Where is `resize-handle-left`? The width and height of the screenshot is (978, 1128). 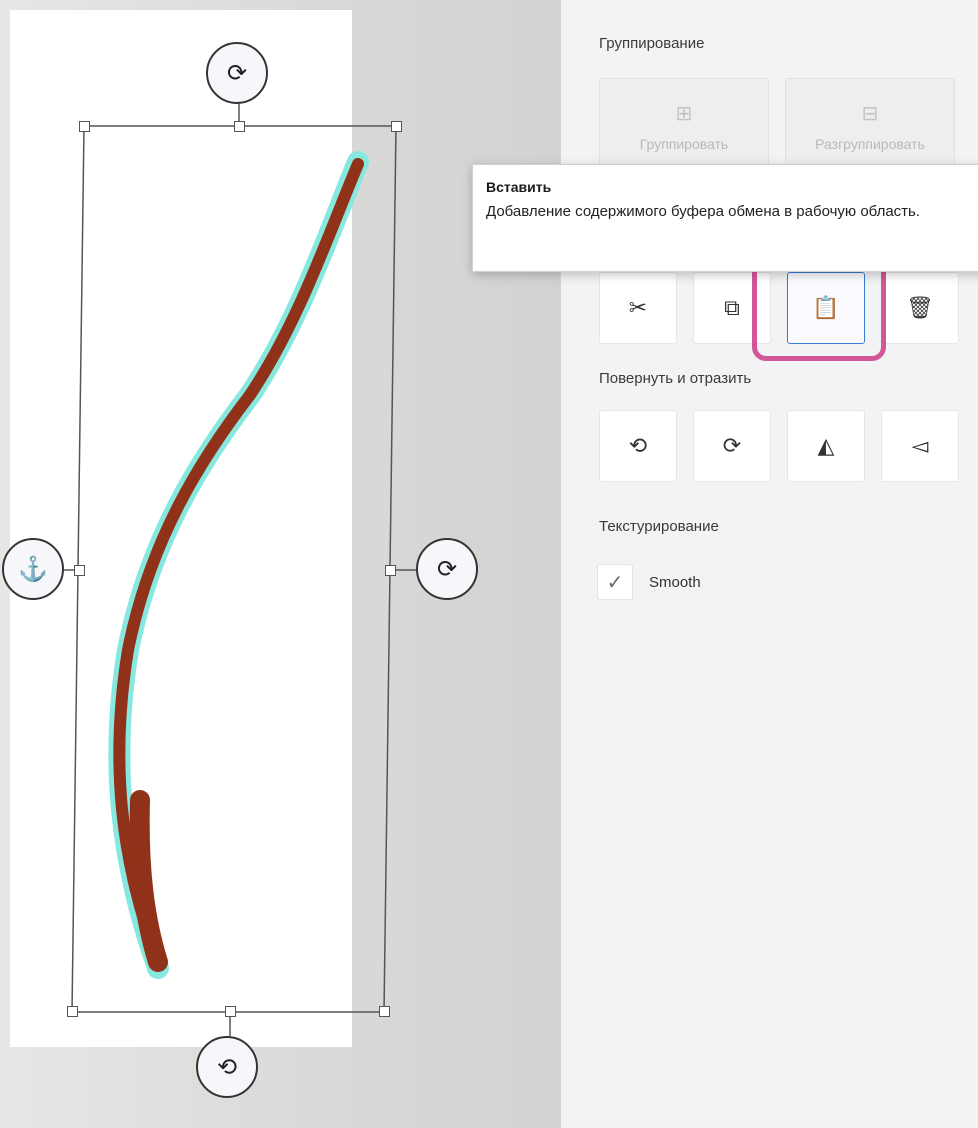 resize-handle-left is located at coordinates (79, 570).